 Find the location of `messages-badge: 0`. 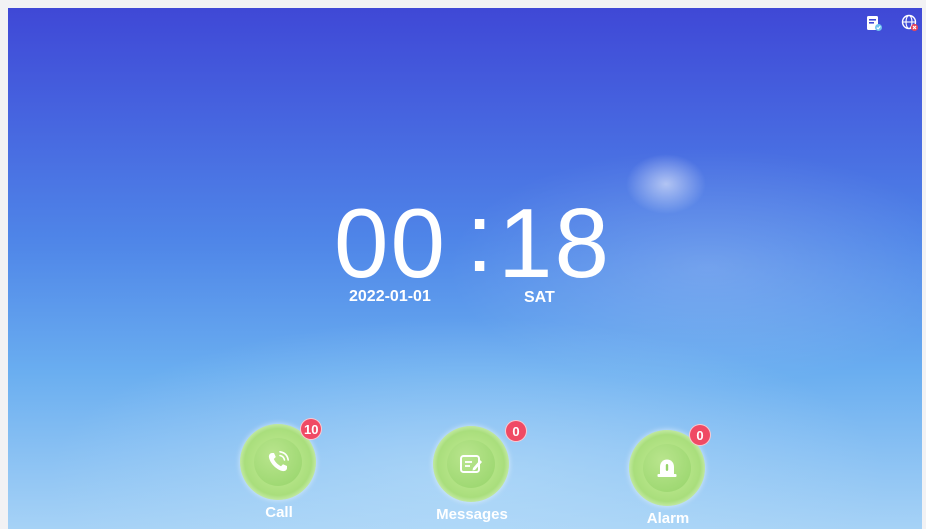

messages-badge: 0 is located at coordinates (516, 431).